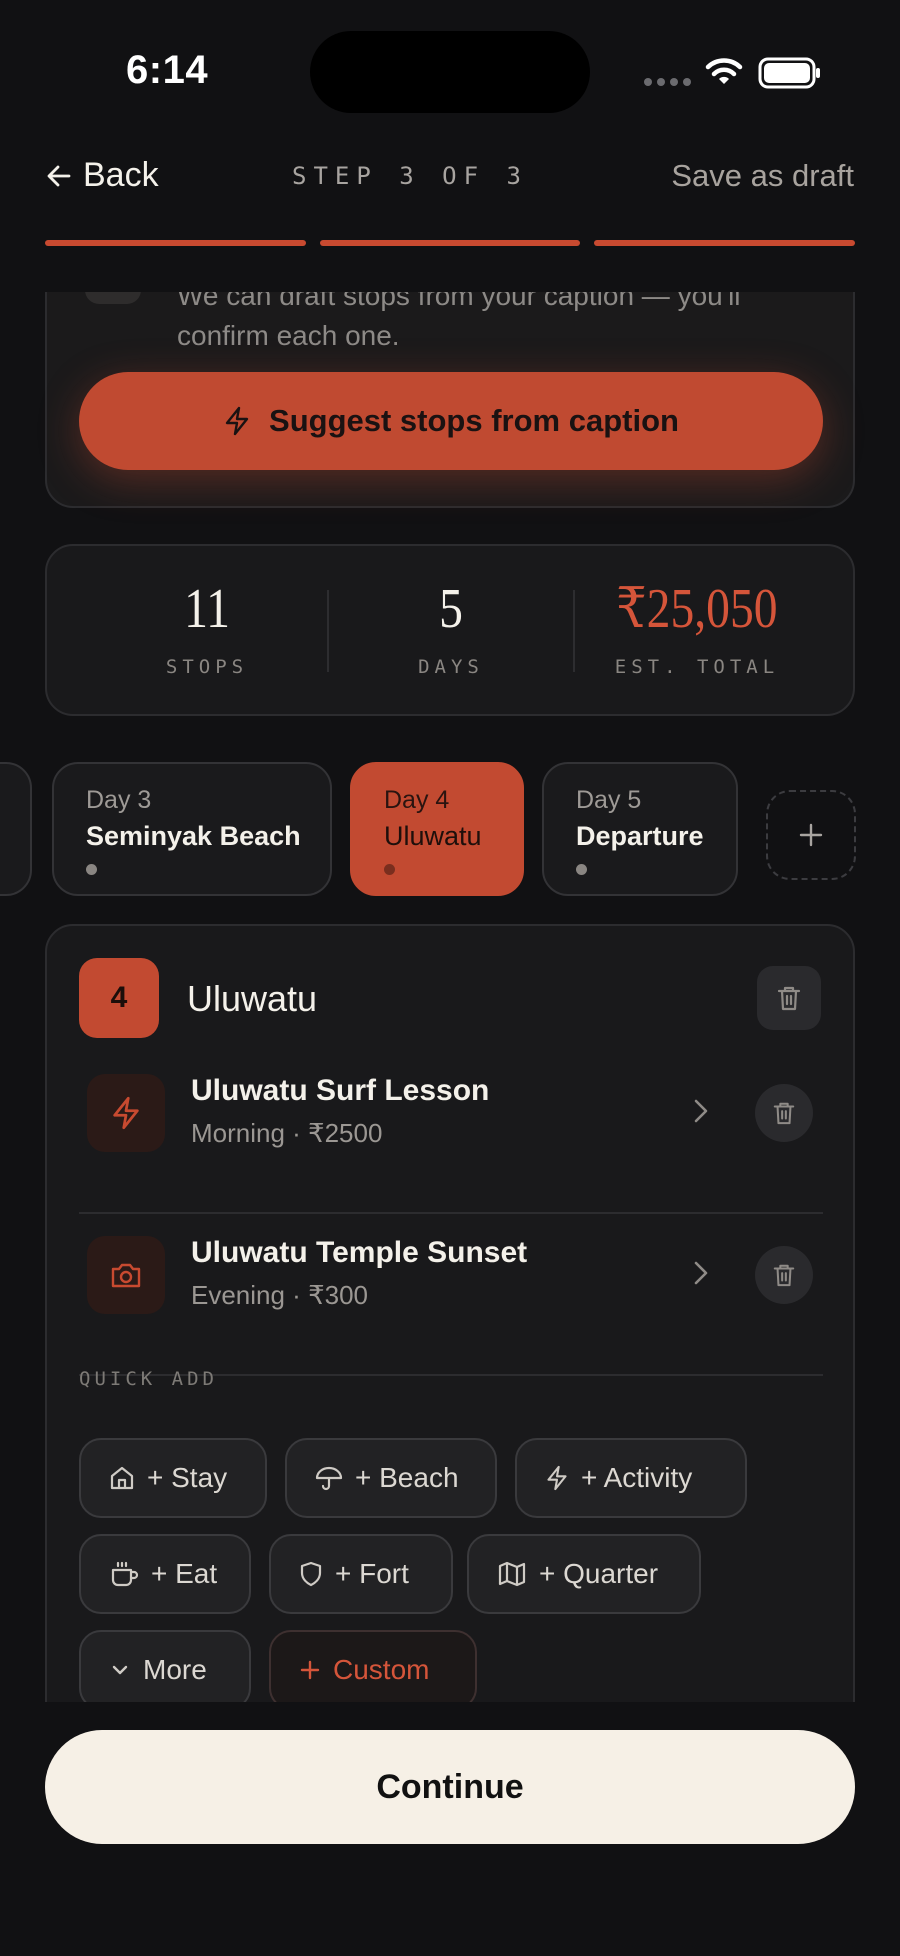 This screenshot has height=1956, width=900. I want to click on trip-stats-card: 11 STOPS 5 DAYS ₹25,050 EST. TOTAL, so click(450, 630).